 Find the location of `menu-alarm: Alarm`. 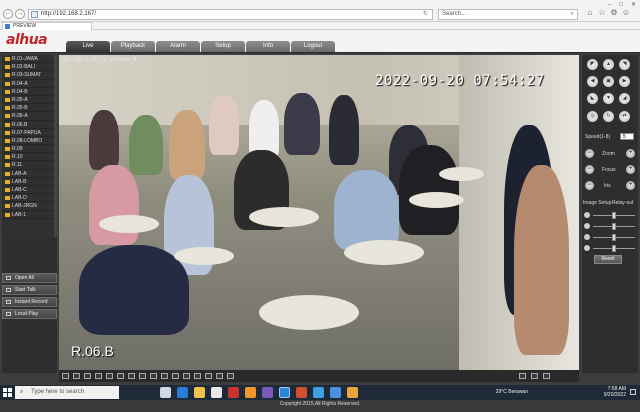

menu-alarm: Alarm is located at coordinates (178, 46).